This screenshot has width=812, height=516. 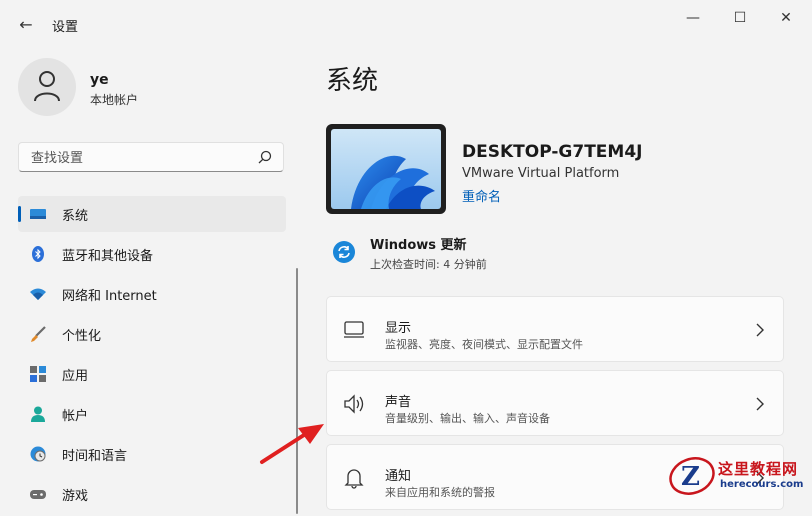 I want to click on sound-card: 声音 音量级别、输出、输入、声音设备, so click(x=555, y=403).